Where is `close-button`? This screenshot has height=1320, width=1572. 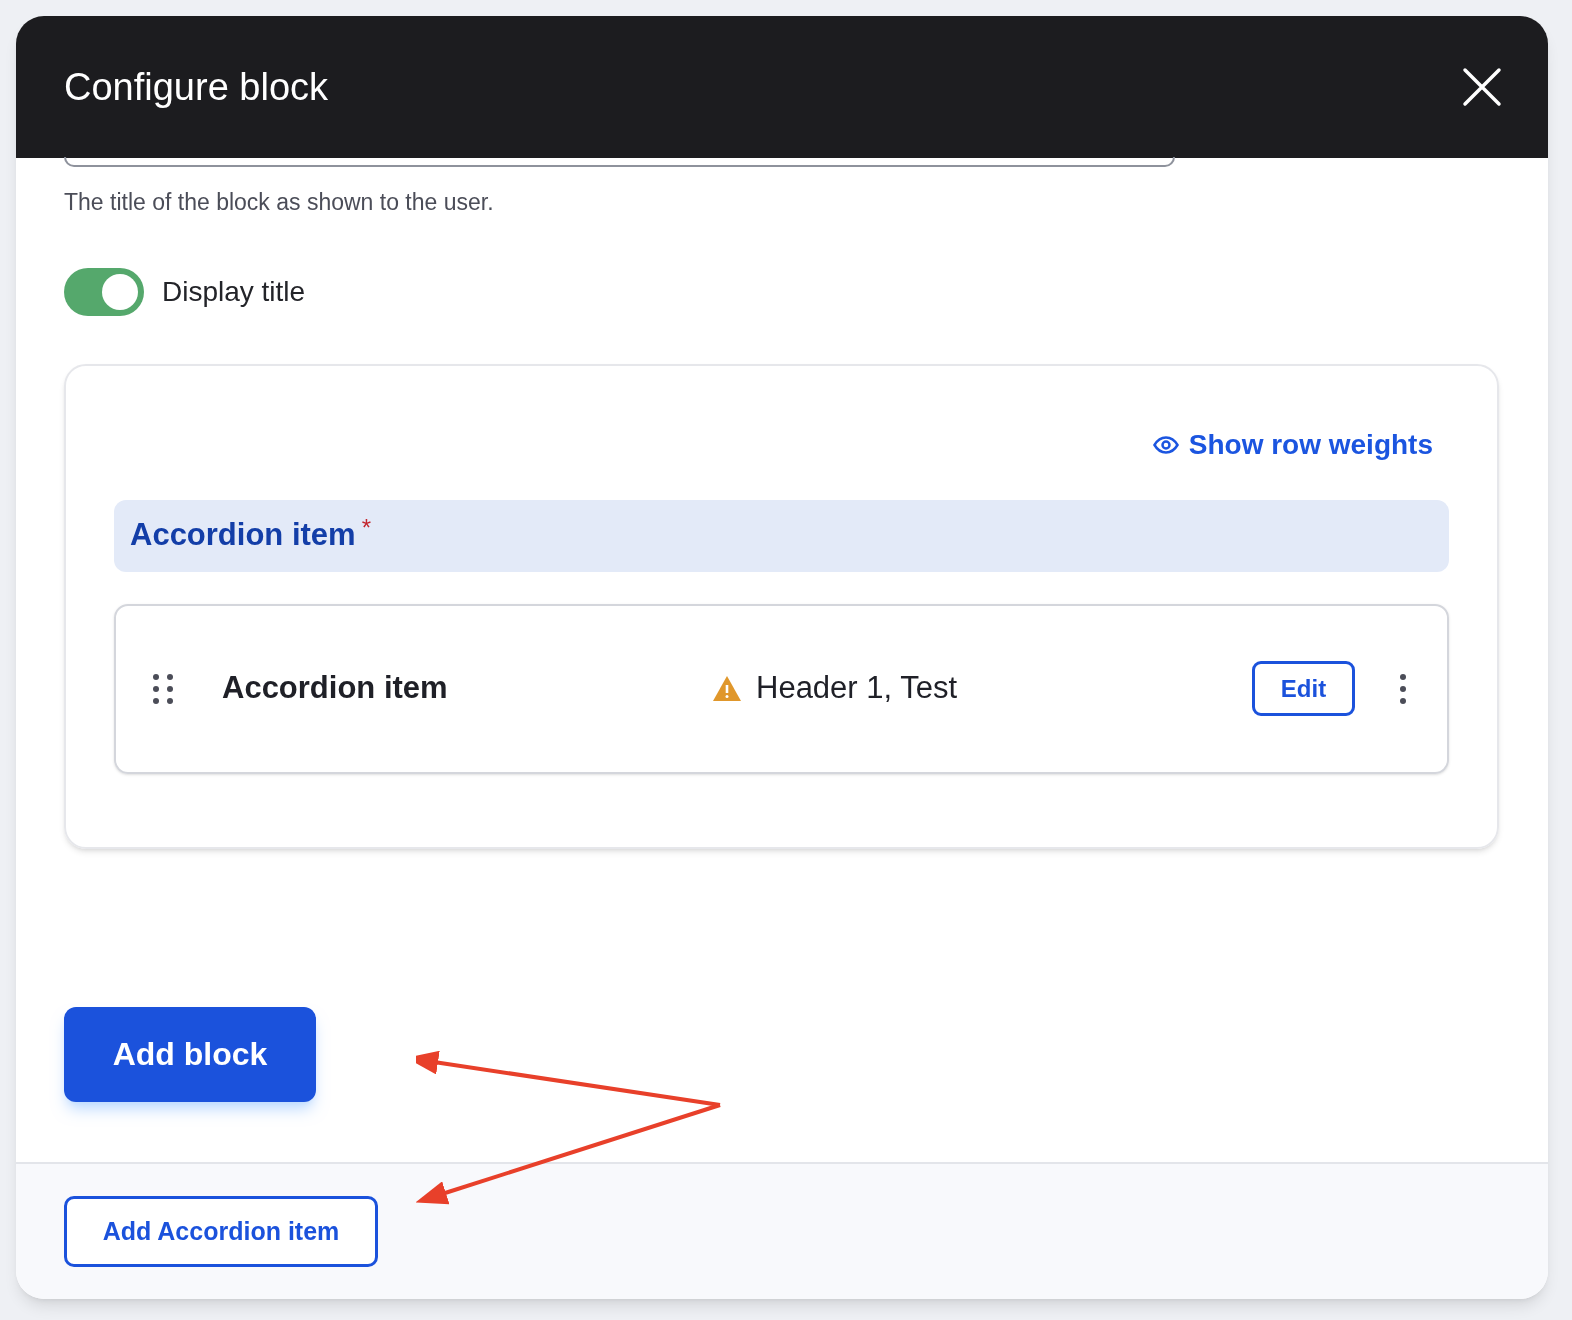 close-button is located at coordinates (1482, 87).